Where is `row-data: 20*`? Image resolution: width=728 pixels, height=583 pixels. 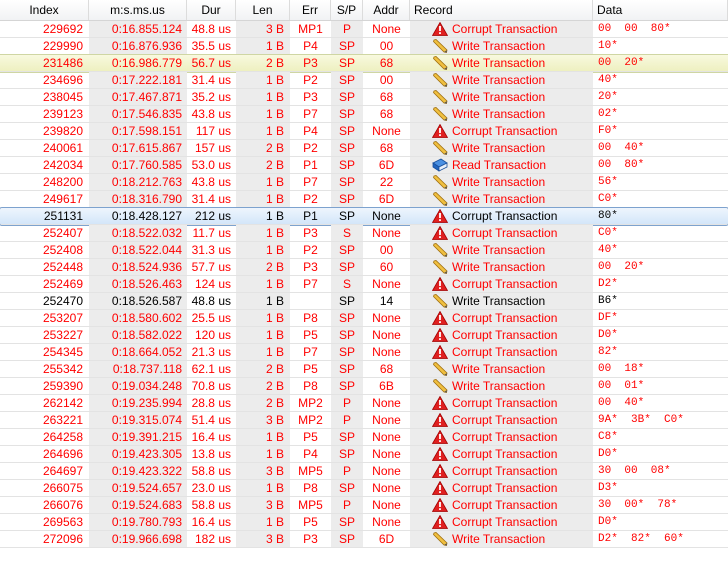
row-data: 20* is located at coordinates (608, 97).